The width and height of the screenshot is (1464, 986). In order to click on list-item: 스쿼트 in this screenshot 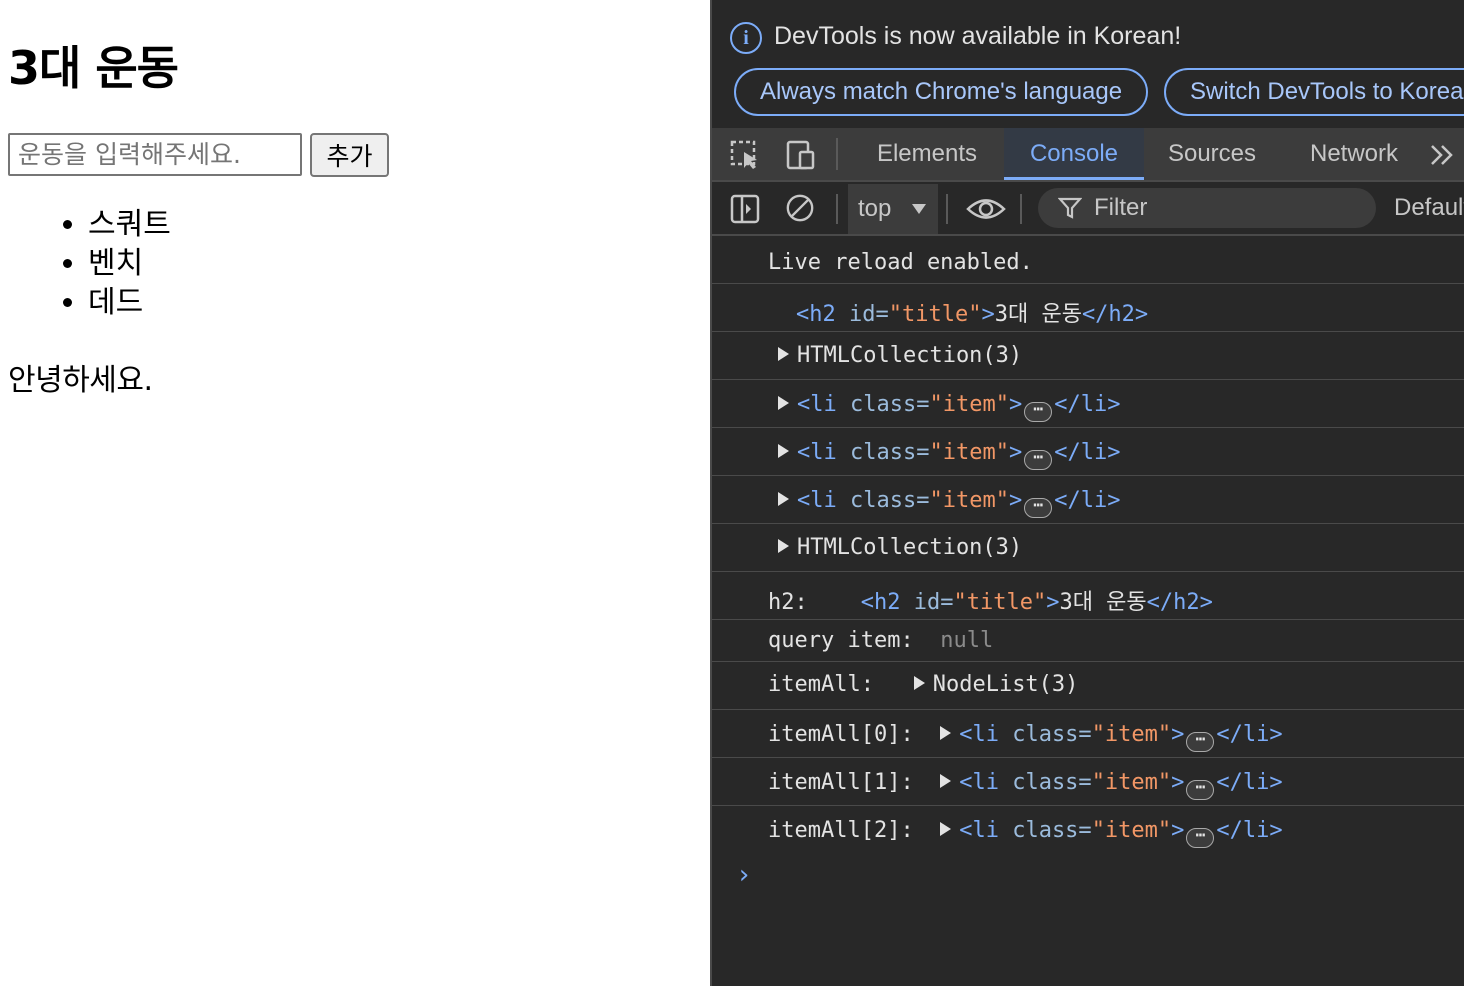, I will do `click(129, 224)`.